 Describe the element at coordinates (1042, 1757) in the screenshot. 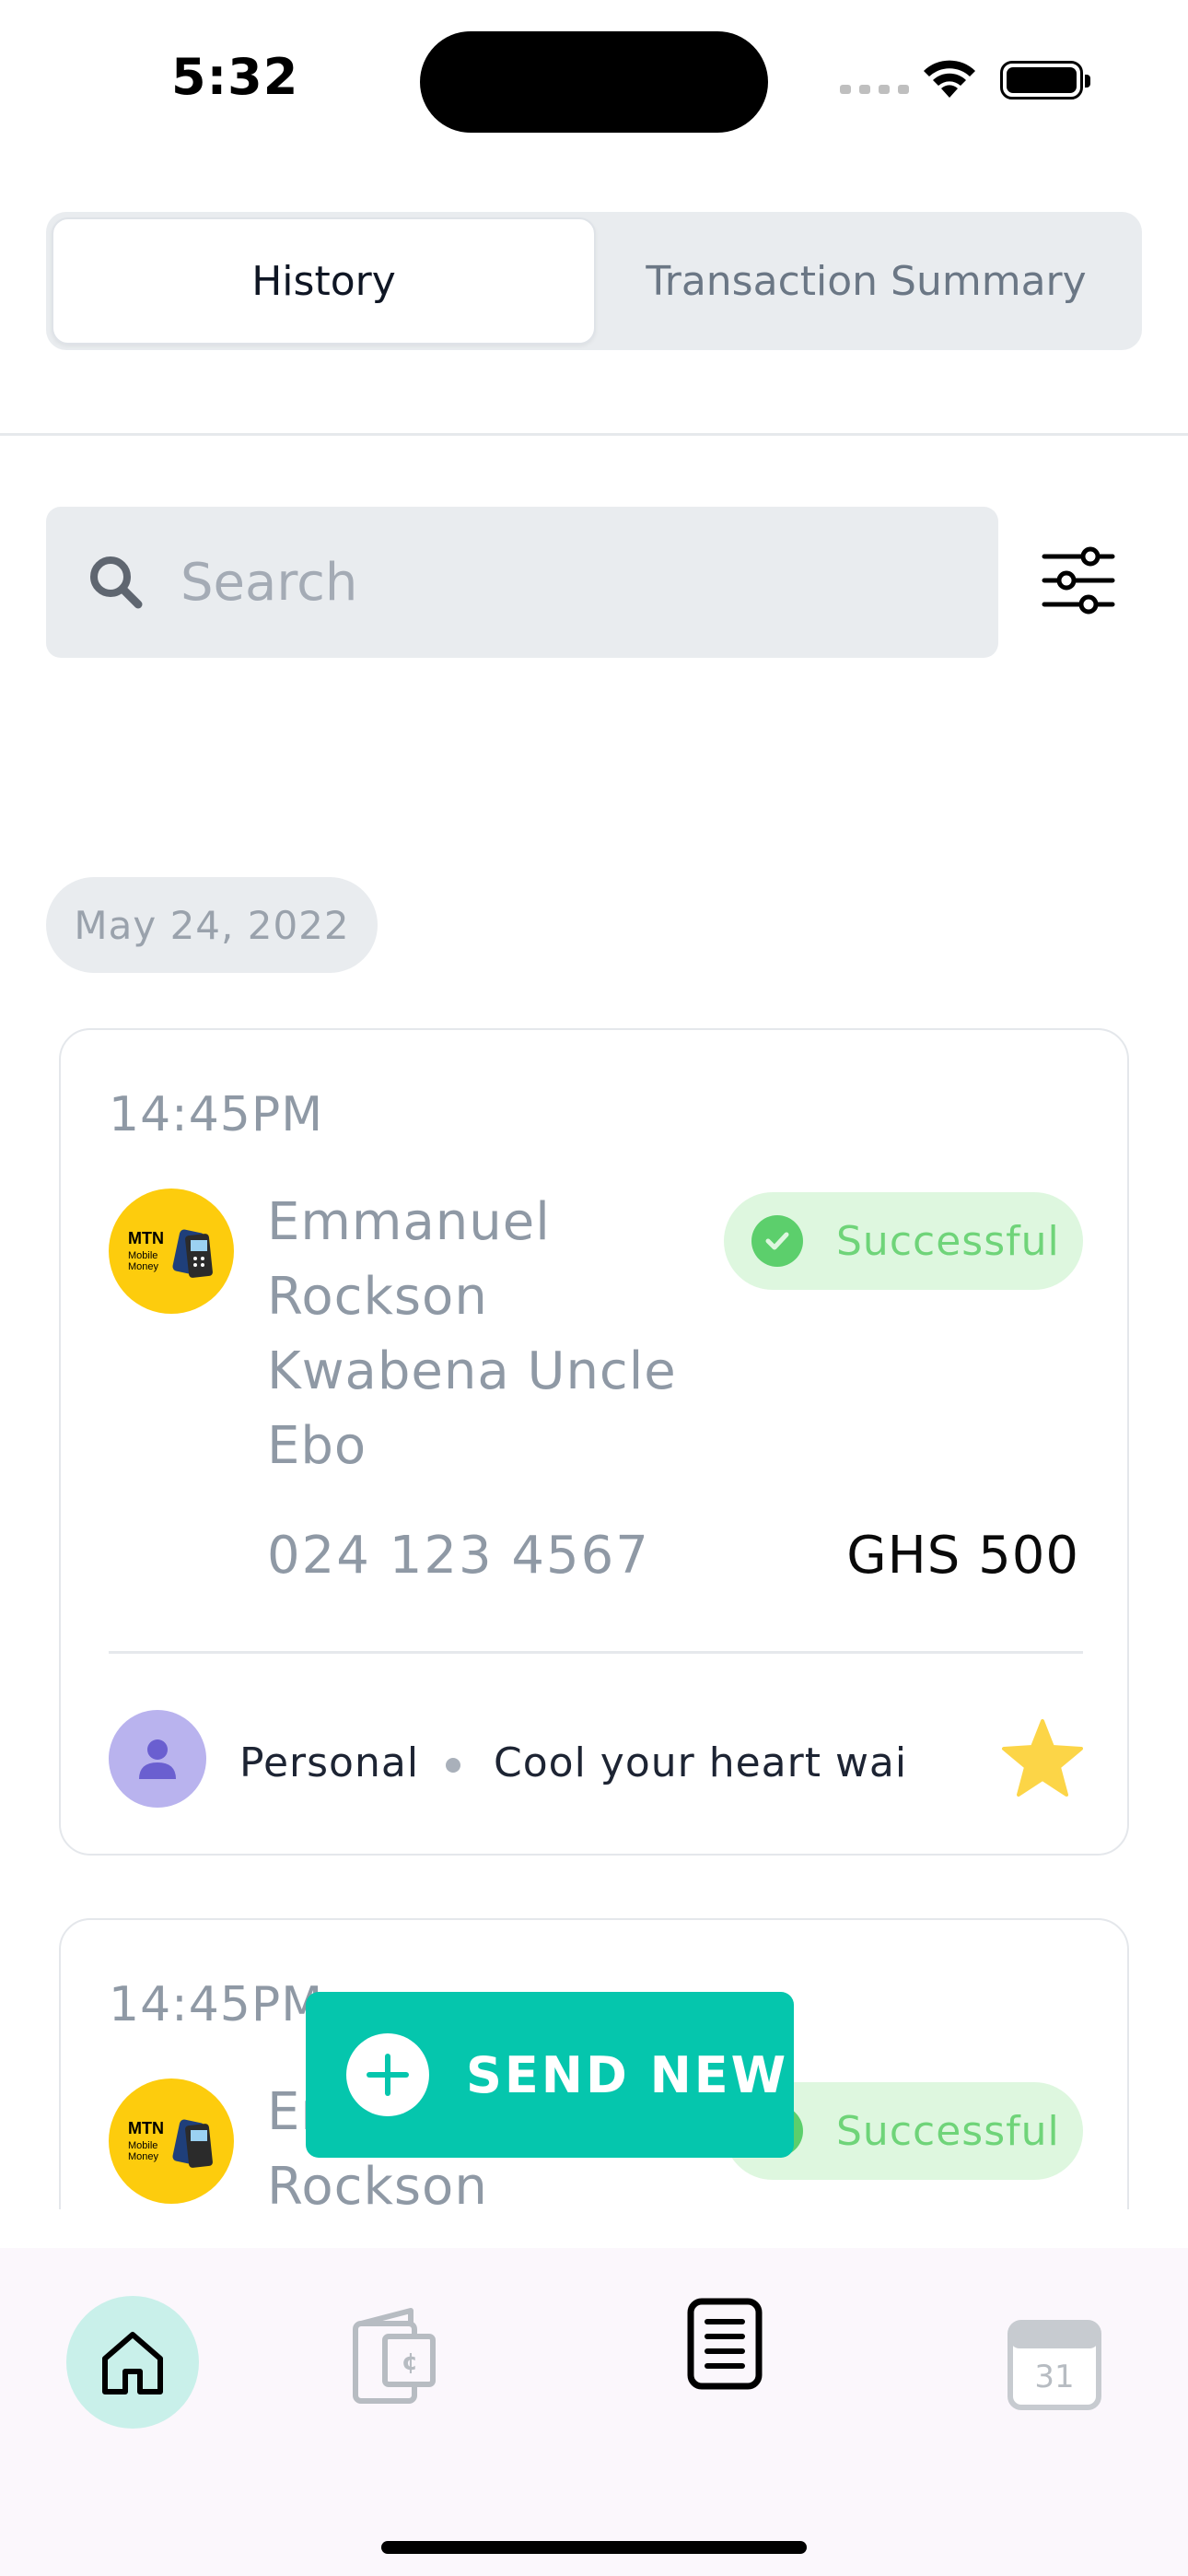

I see `star-icon` at that location.